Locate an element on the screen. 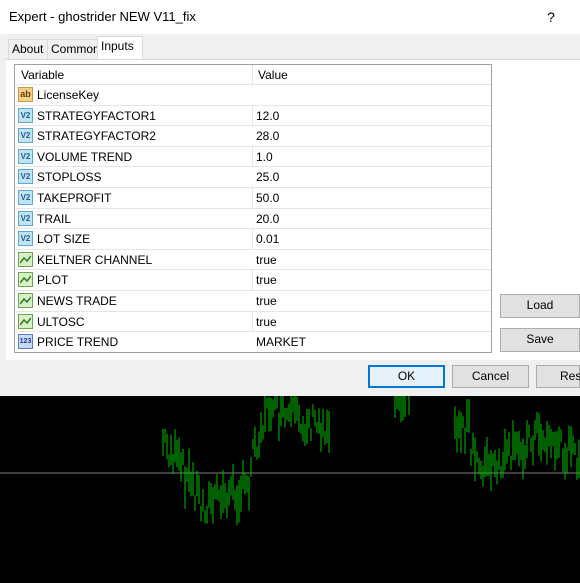  table-row: 123 PRICE TREND MARKET is located at coordinates (253, 342).